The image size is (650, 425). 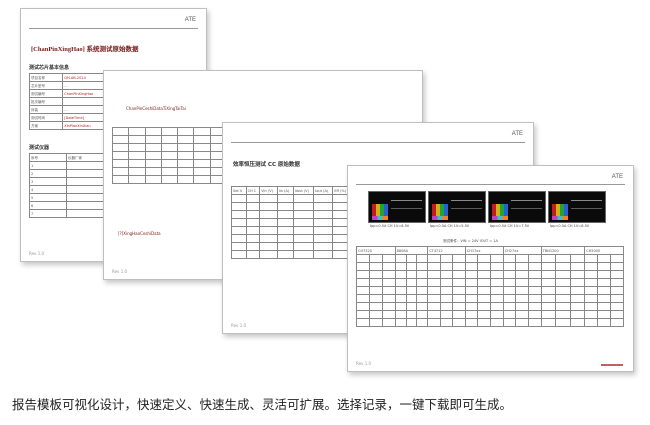 I want to click on table-cell: 芯片型号, so click(x=46, y=85).